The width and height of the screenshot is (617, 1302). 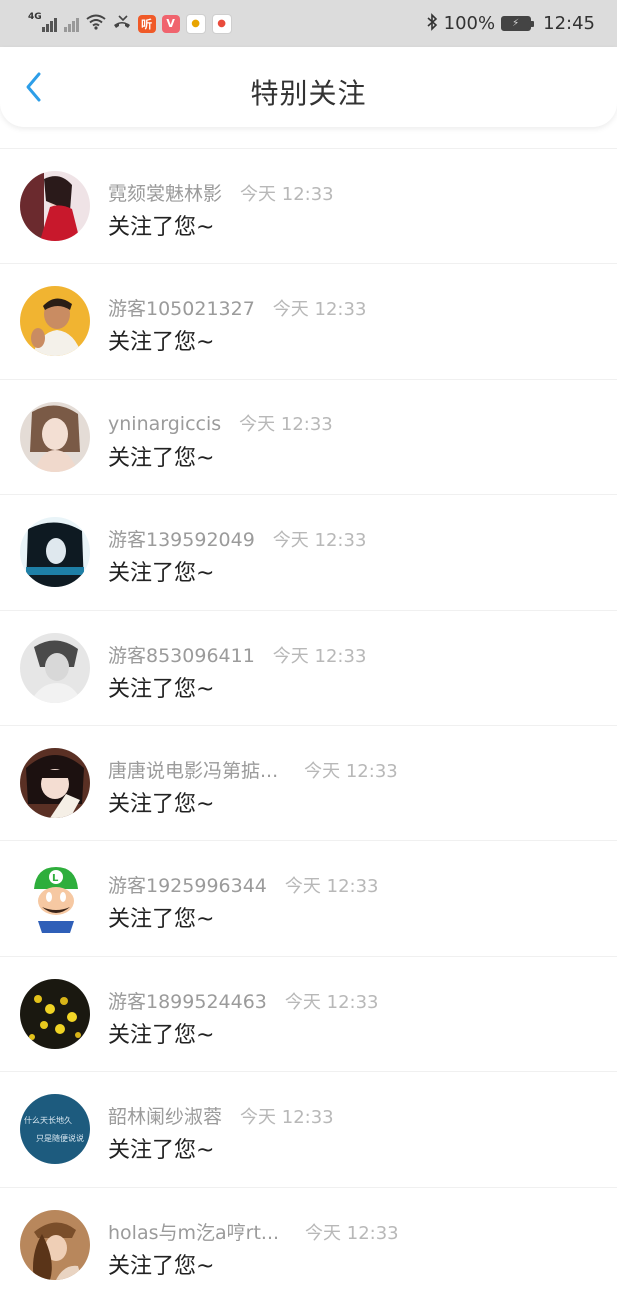 I want to click on user-name: 游客139592049, so click(x=181, y=538).